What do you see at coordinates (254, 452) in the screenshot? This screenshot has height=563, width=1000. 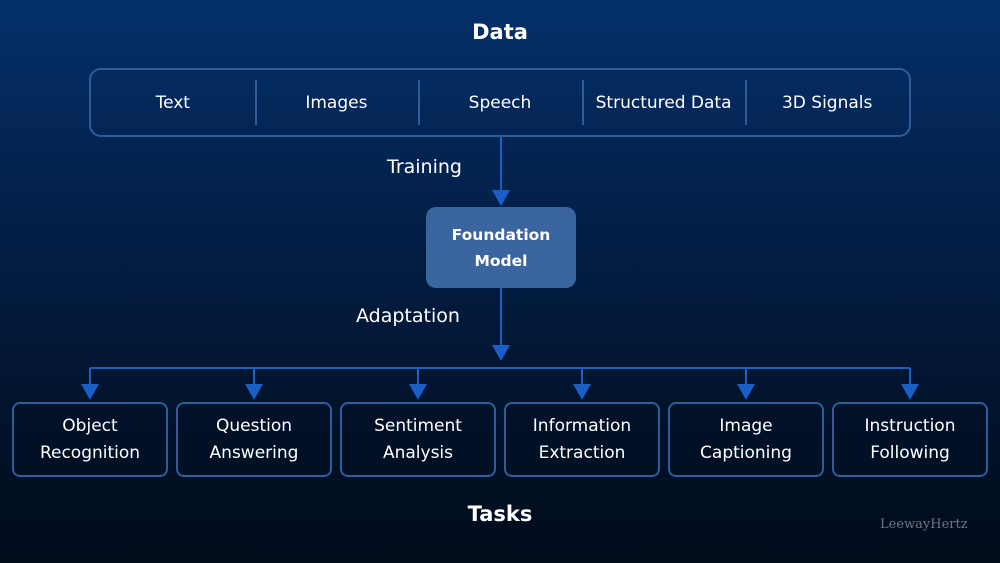 I see `task-label-line2: Answering` at bounding box center [254, 452].